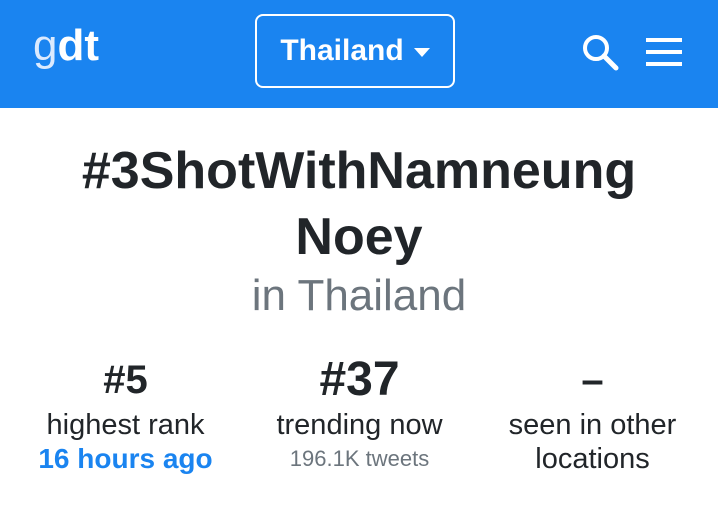 This screenshot has width=718, height=516. What do you see at coordinates (359, 379) in the screenshot?
I see `trending-now-value: #37` at bounding box center [359, 379].